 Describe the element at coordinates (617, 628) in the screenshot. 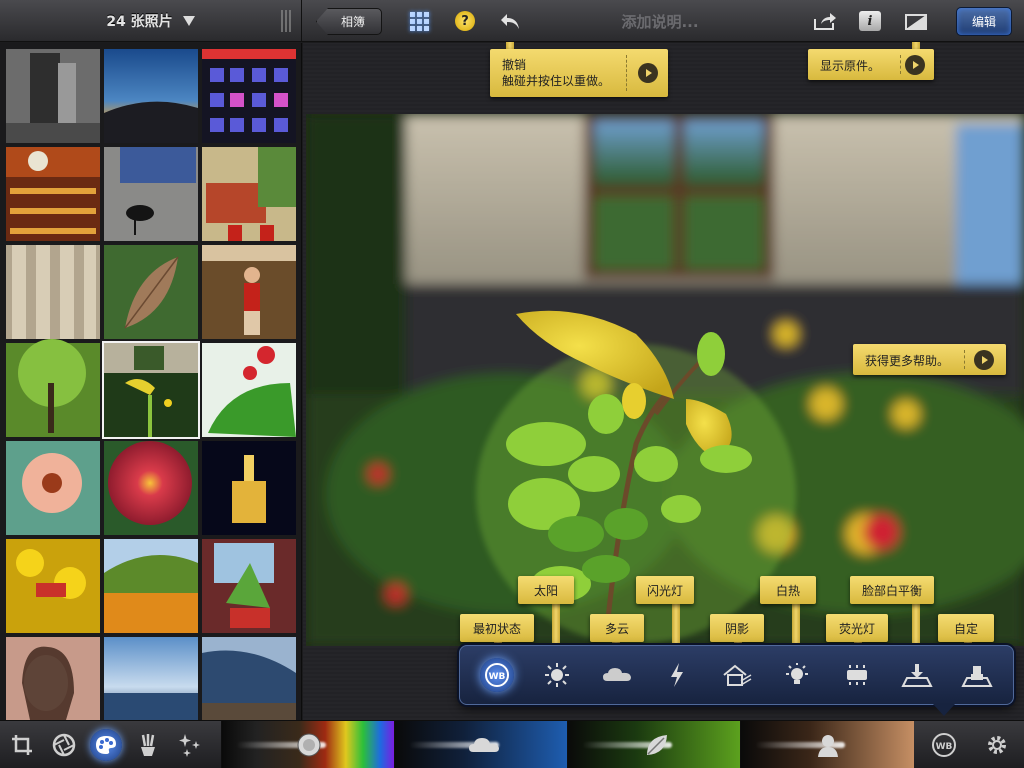

I see `wb-label-cloudy: 多云` at that location.